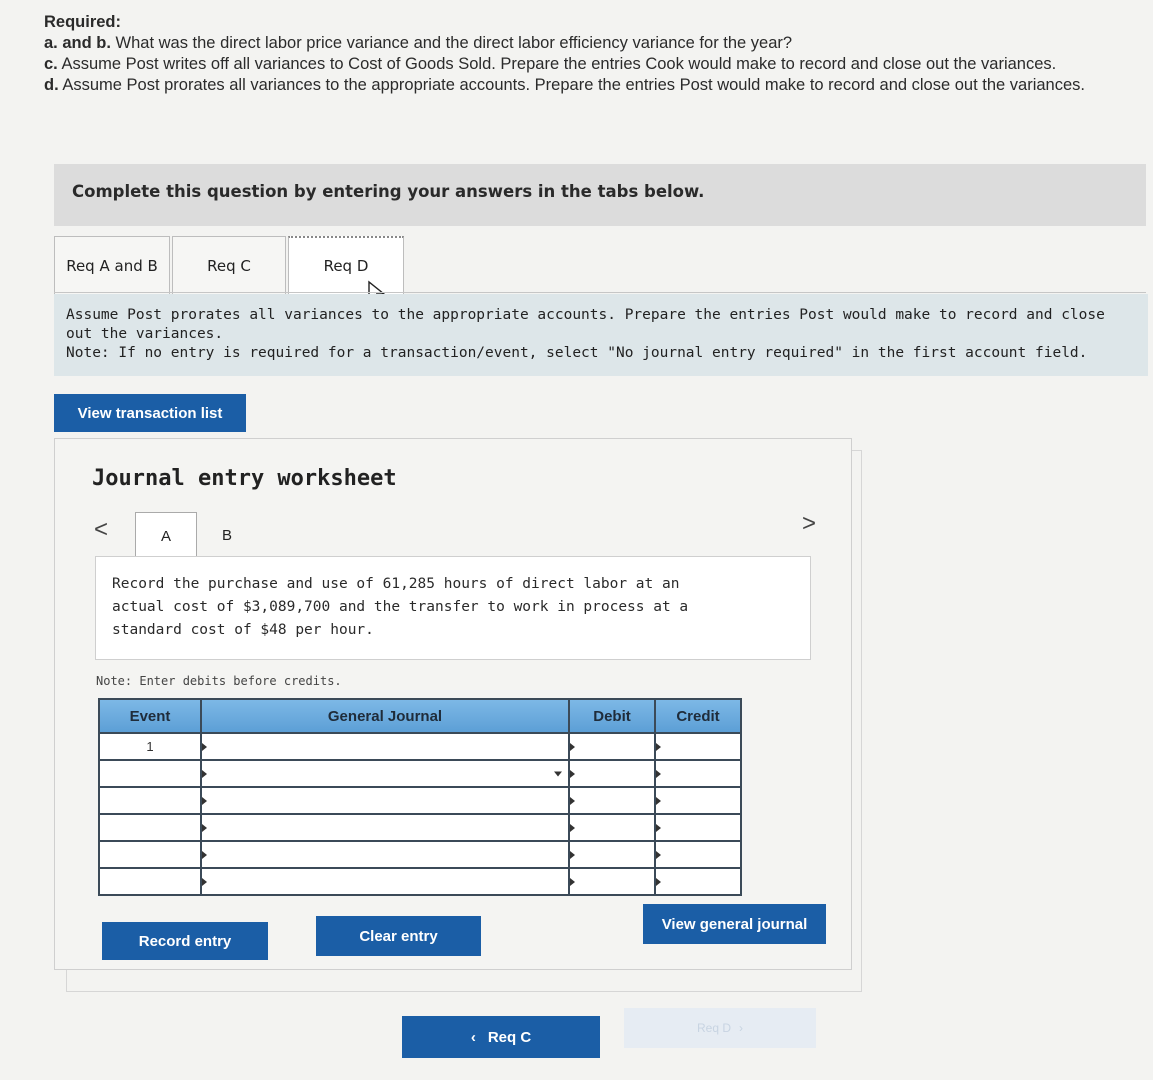  I want to click on prev-req-label: Req C, so click(509, 1037).